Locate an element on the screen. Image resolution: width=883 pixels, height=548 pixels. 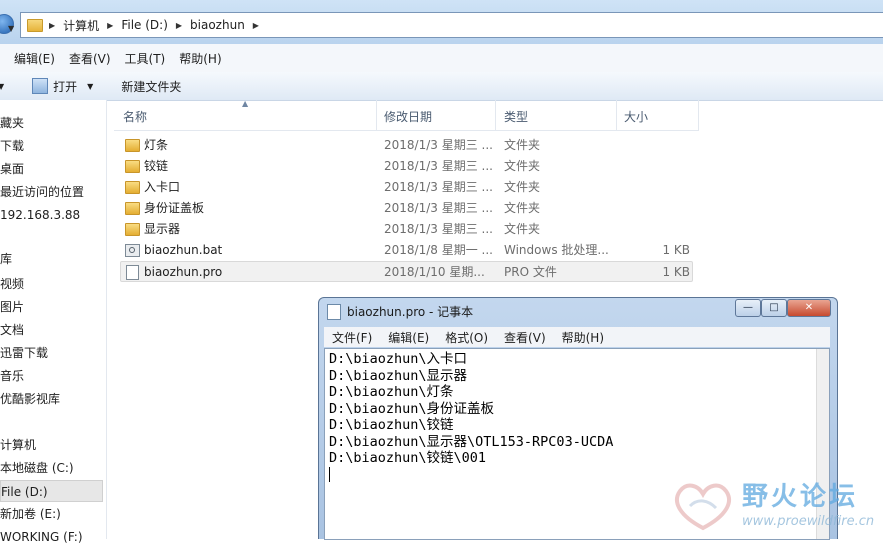
nav-item-thunder-downloads: 迅雷下载 is located at coordinates (52, 353).